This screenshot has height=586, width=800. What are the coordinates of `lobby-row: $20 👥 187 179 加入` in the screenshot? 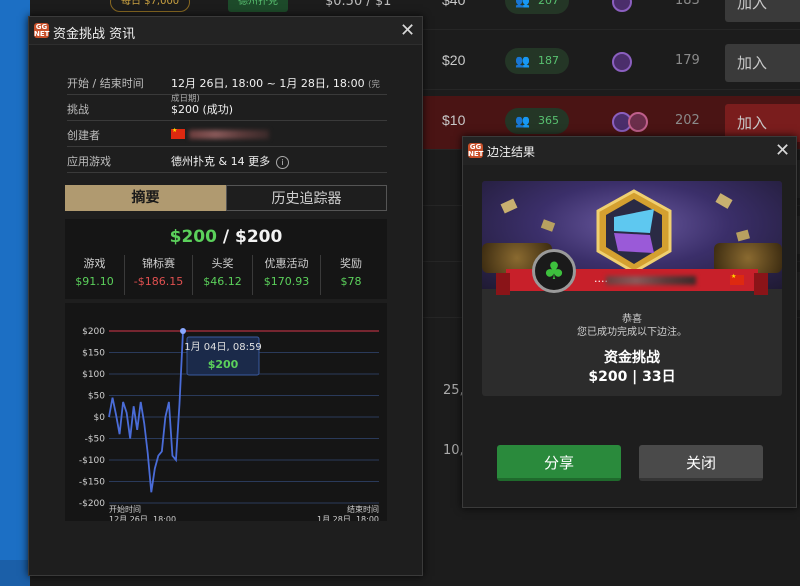 It's located at (595, 63).